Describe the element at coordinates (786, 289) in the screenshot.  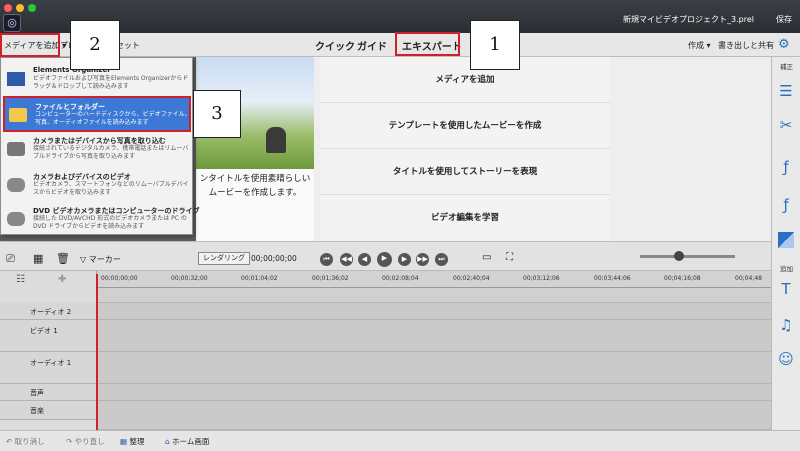
I see `title-T-icon: T` at that location.